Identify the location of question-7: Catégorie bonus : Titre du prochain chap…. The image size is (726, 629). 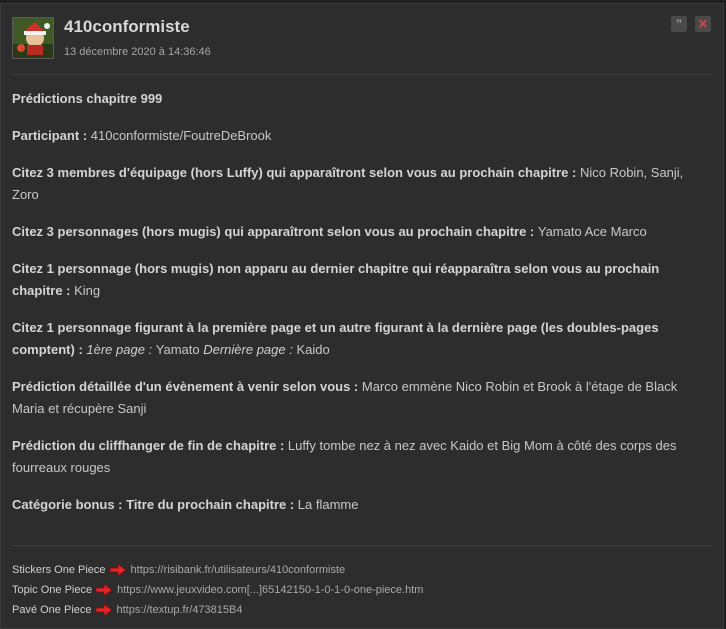
(362, 505).